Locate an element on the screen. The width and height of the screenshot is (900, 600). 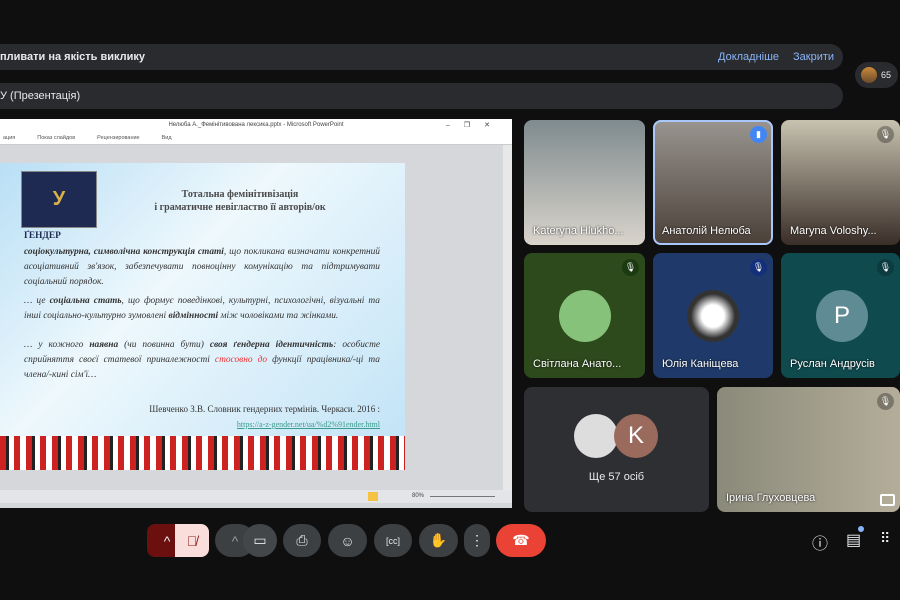
camera-icon: ▭ is located at coordinates (260, 540).